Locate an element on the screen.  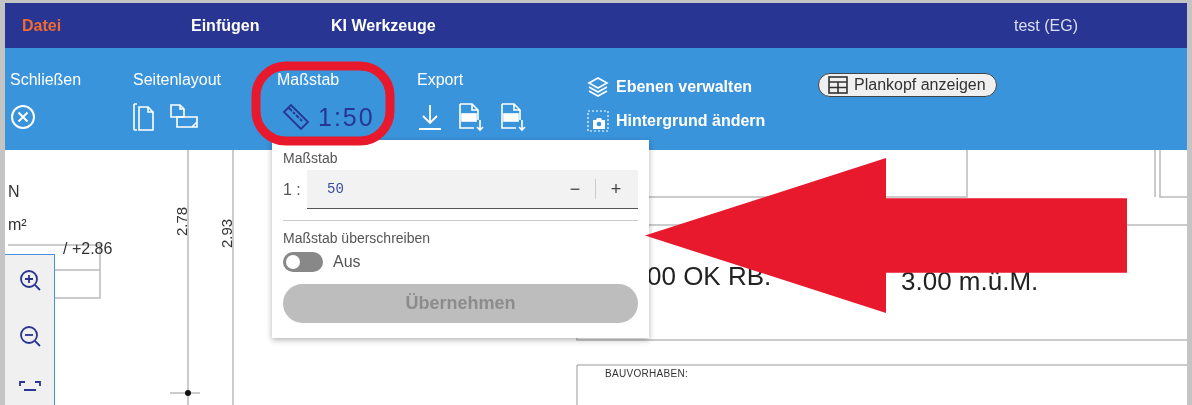
menu-tab: KI Werkzeuge is located at coordinates (384, 25).